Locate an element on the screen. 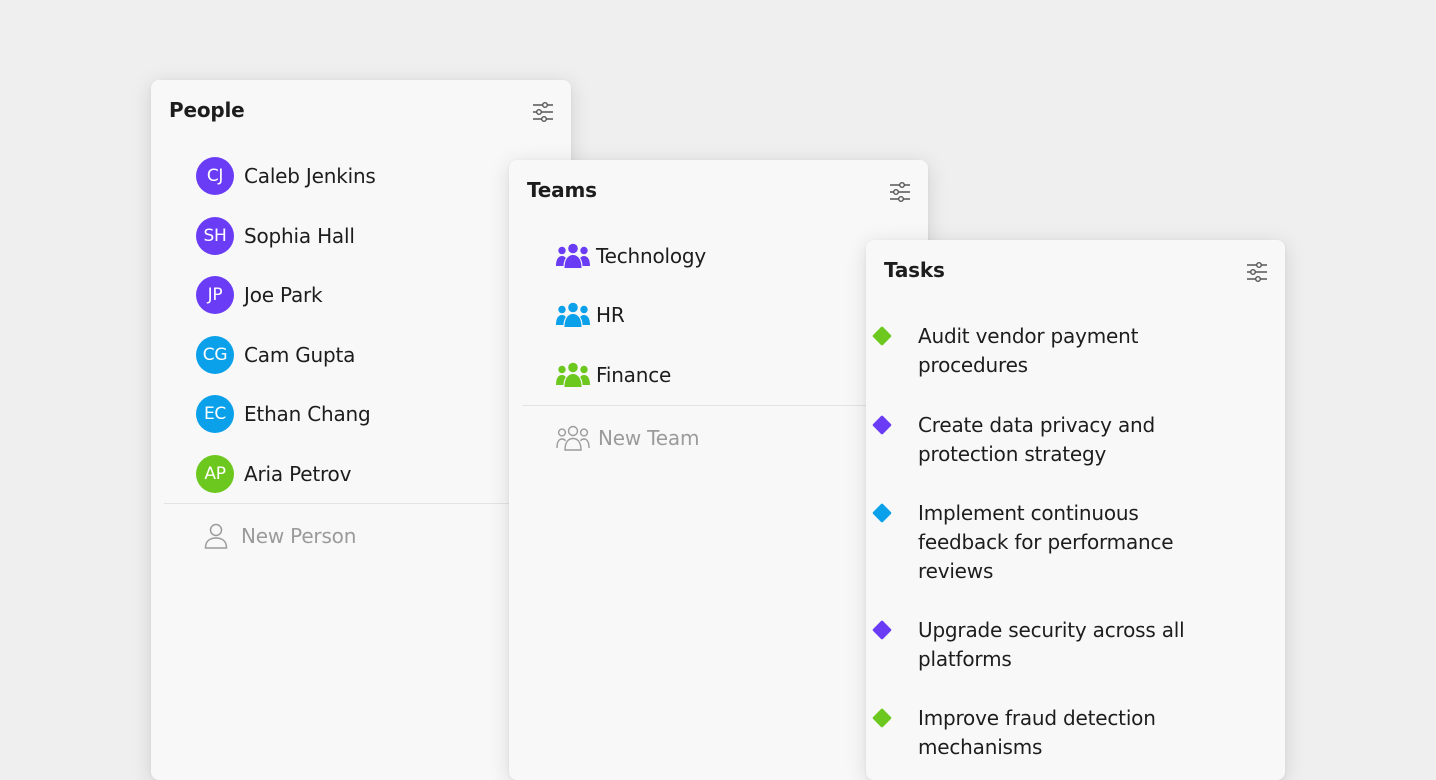 This screenshot has height=780, width=1436. avatar: EC is located at coordinates (215, 414).